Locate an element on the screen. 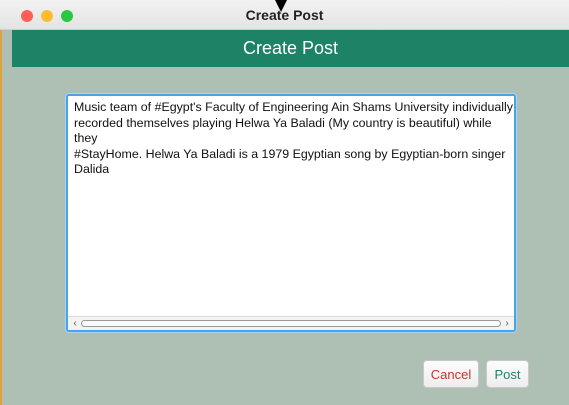  page-title: Create Post is located at coordinates (290, 48).